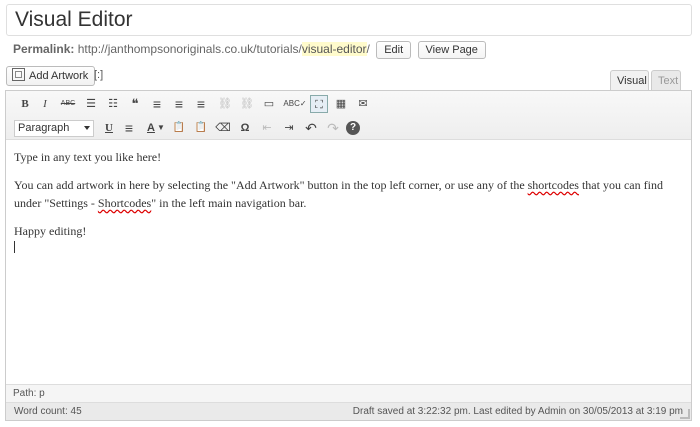 This screenshot has height=427, width=700. What do you see at coordinates (368, 49) in the screenshot?
I see `permalink-trailing: /` at bounding box center [368, 49].